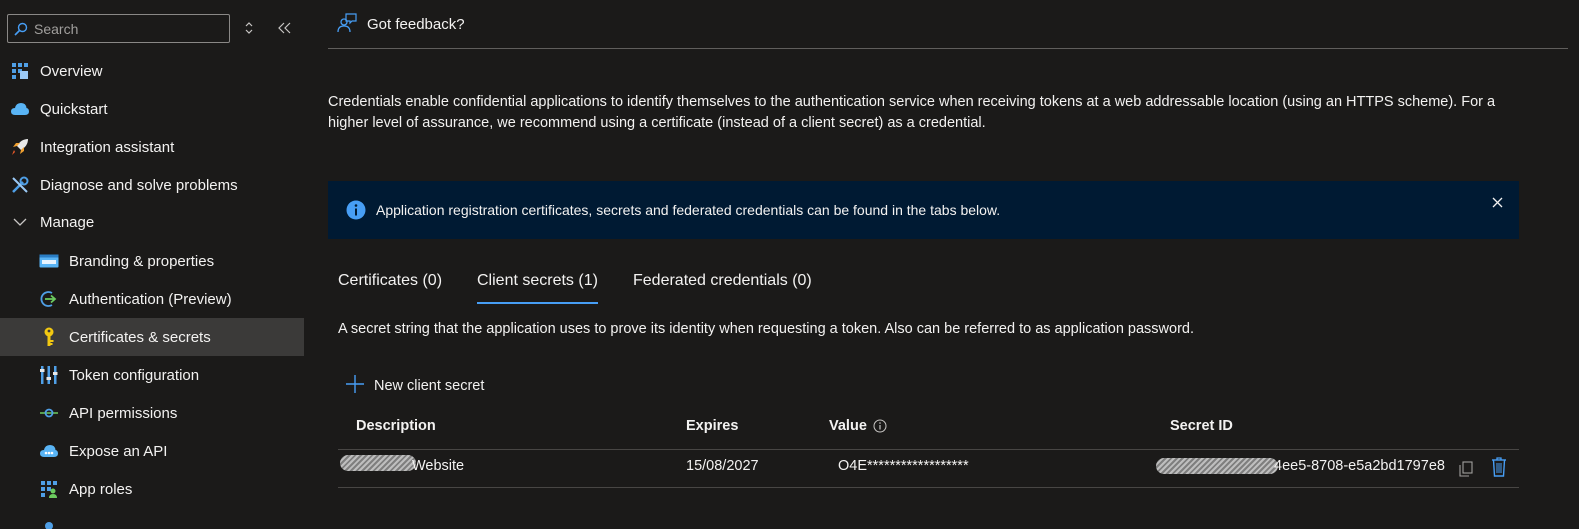  Describe the element at coordinates (152, 519) in the screenshot. I see `sidebar-item-partial` at that location.